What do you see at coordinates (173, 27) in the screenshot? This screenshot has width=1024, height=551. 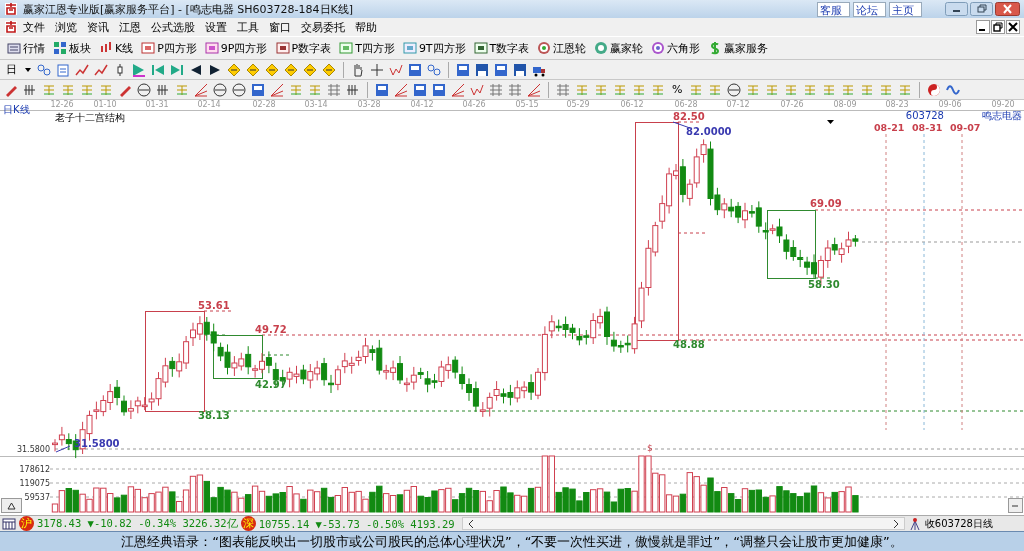 I see `menu-item: 公式选股` at bounding box center [173, 27].